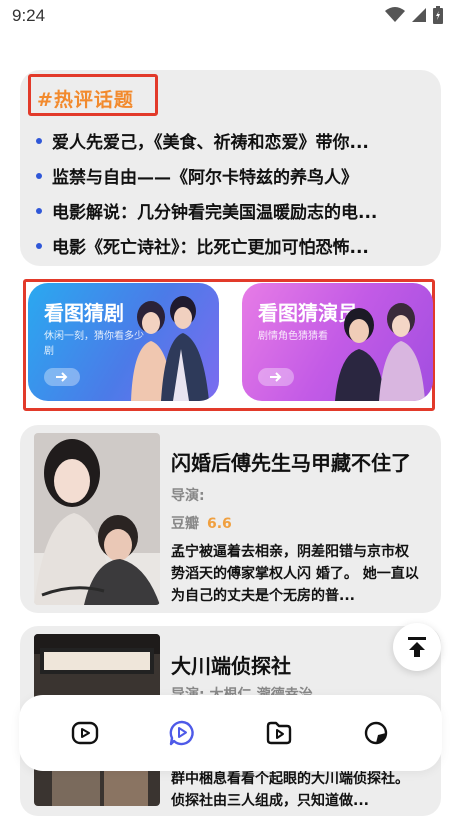 The width and height of the screenshot is (461, 820). I want to click on status-icons, so click(414, 15).